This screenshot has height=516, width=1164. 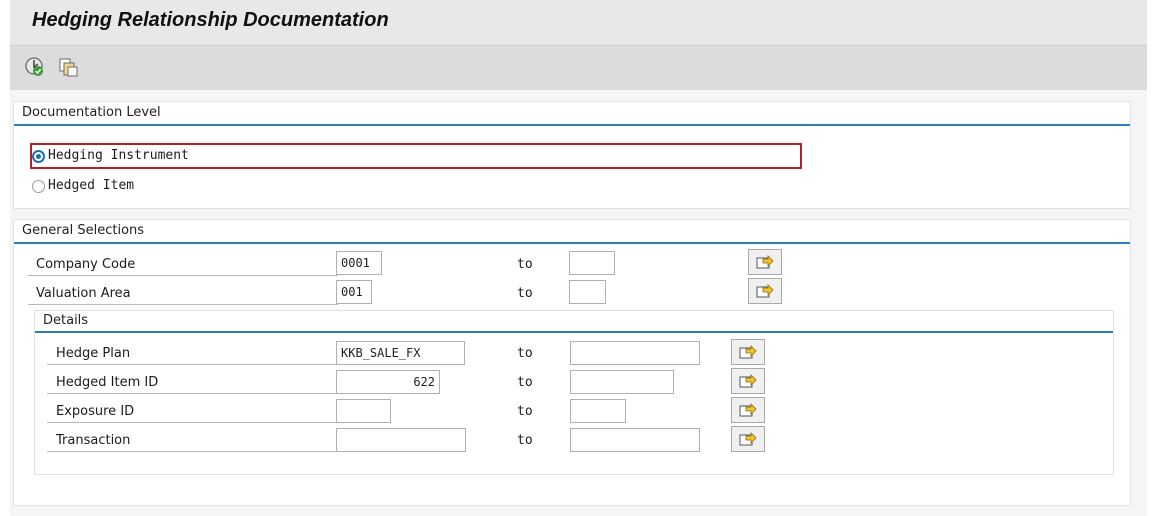 What do you see at coordinates (93, 353) in the screenshot?
I see `hedge-plan-label: Hedge Plan` at bounding box center [93, 353].